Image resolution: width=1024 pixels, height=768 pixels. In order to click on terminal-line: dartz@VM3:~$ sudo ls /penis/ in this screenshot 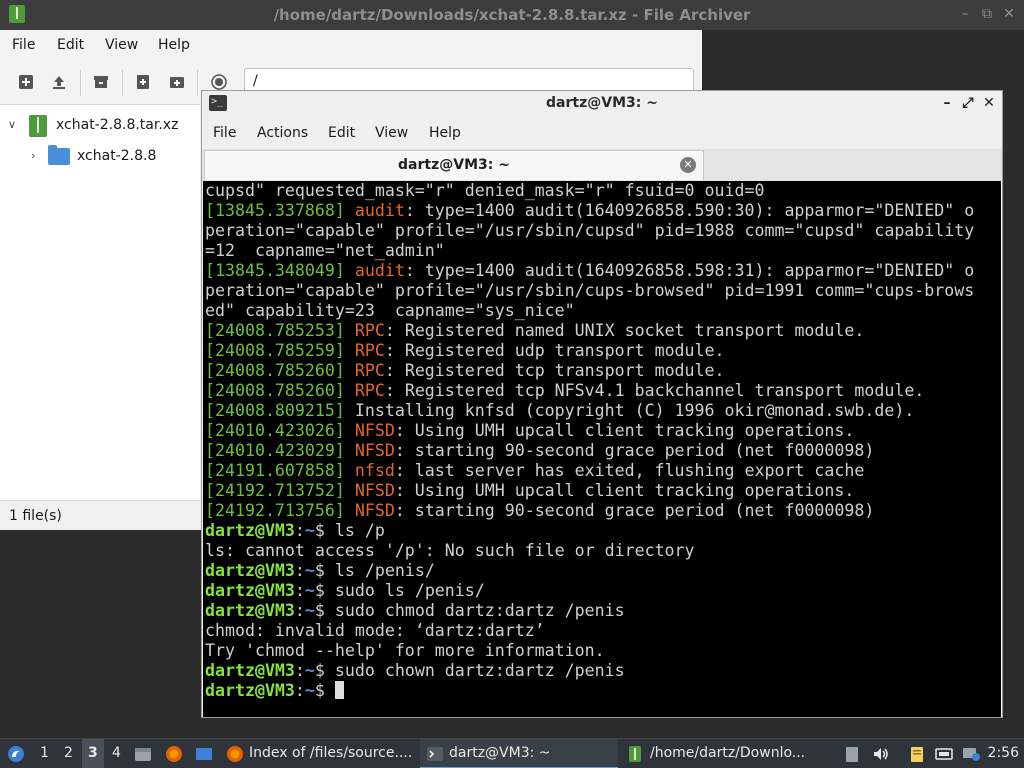, I will do `click(345, 591)`.